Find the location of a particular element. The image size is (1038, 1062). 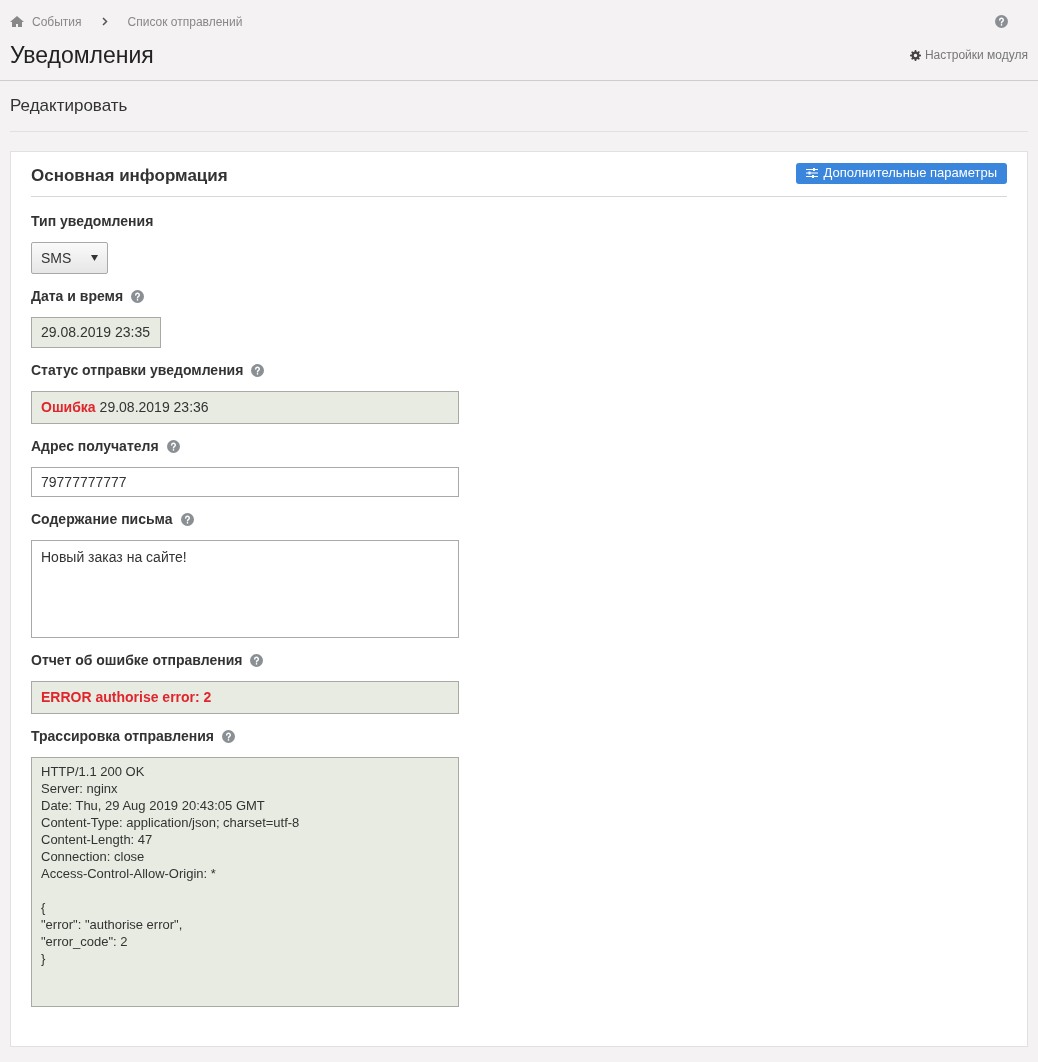

field-label: Тип уведомления is located at coordinates (92, 221).